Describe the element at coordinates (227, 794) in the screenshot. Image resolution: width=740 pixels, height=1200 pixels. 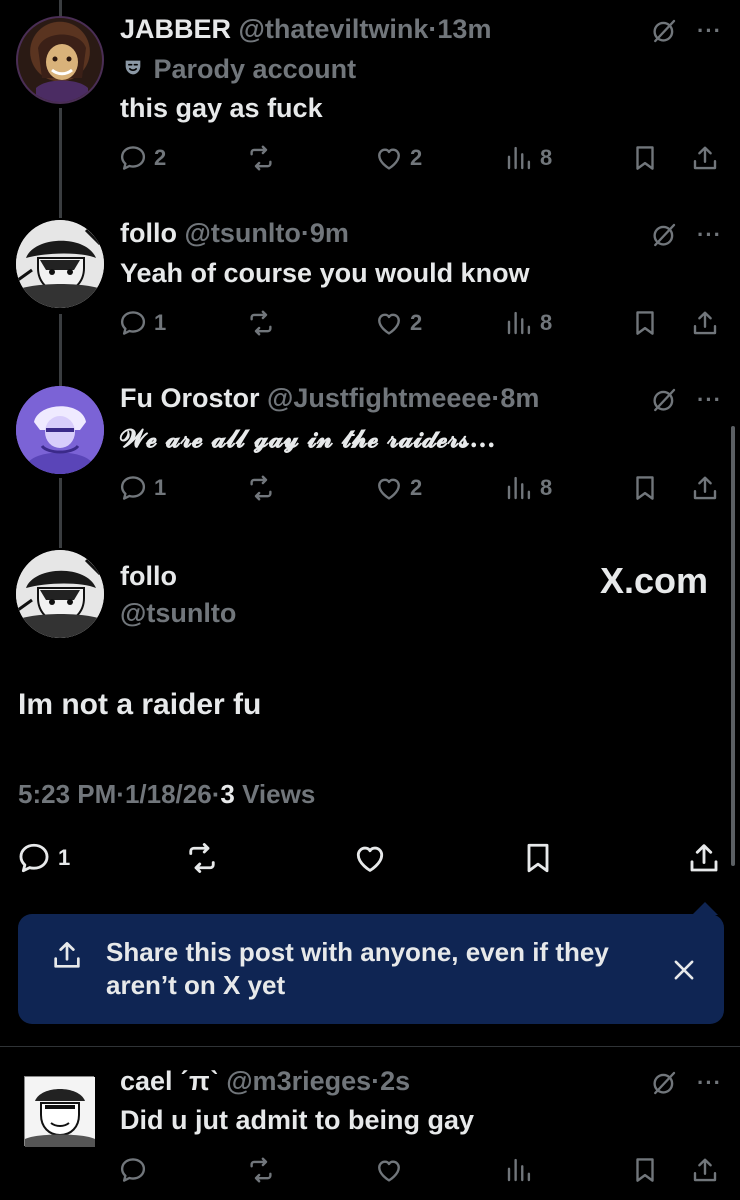
I see `views-count: 3` at that location.